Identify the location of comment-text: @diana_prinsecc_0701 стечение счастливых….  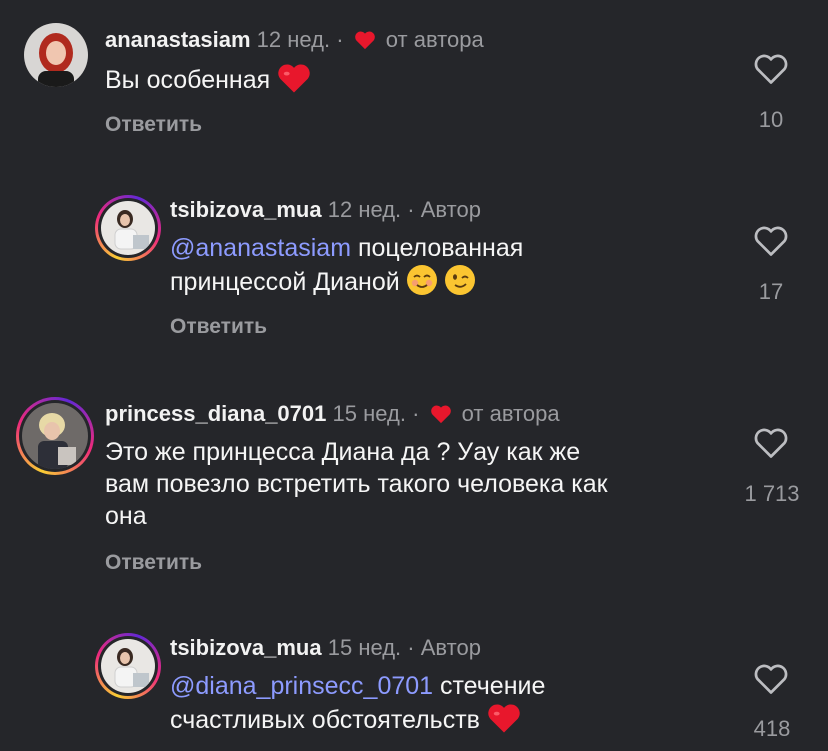
(357, 706).